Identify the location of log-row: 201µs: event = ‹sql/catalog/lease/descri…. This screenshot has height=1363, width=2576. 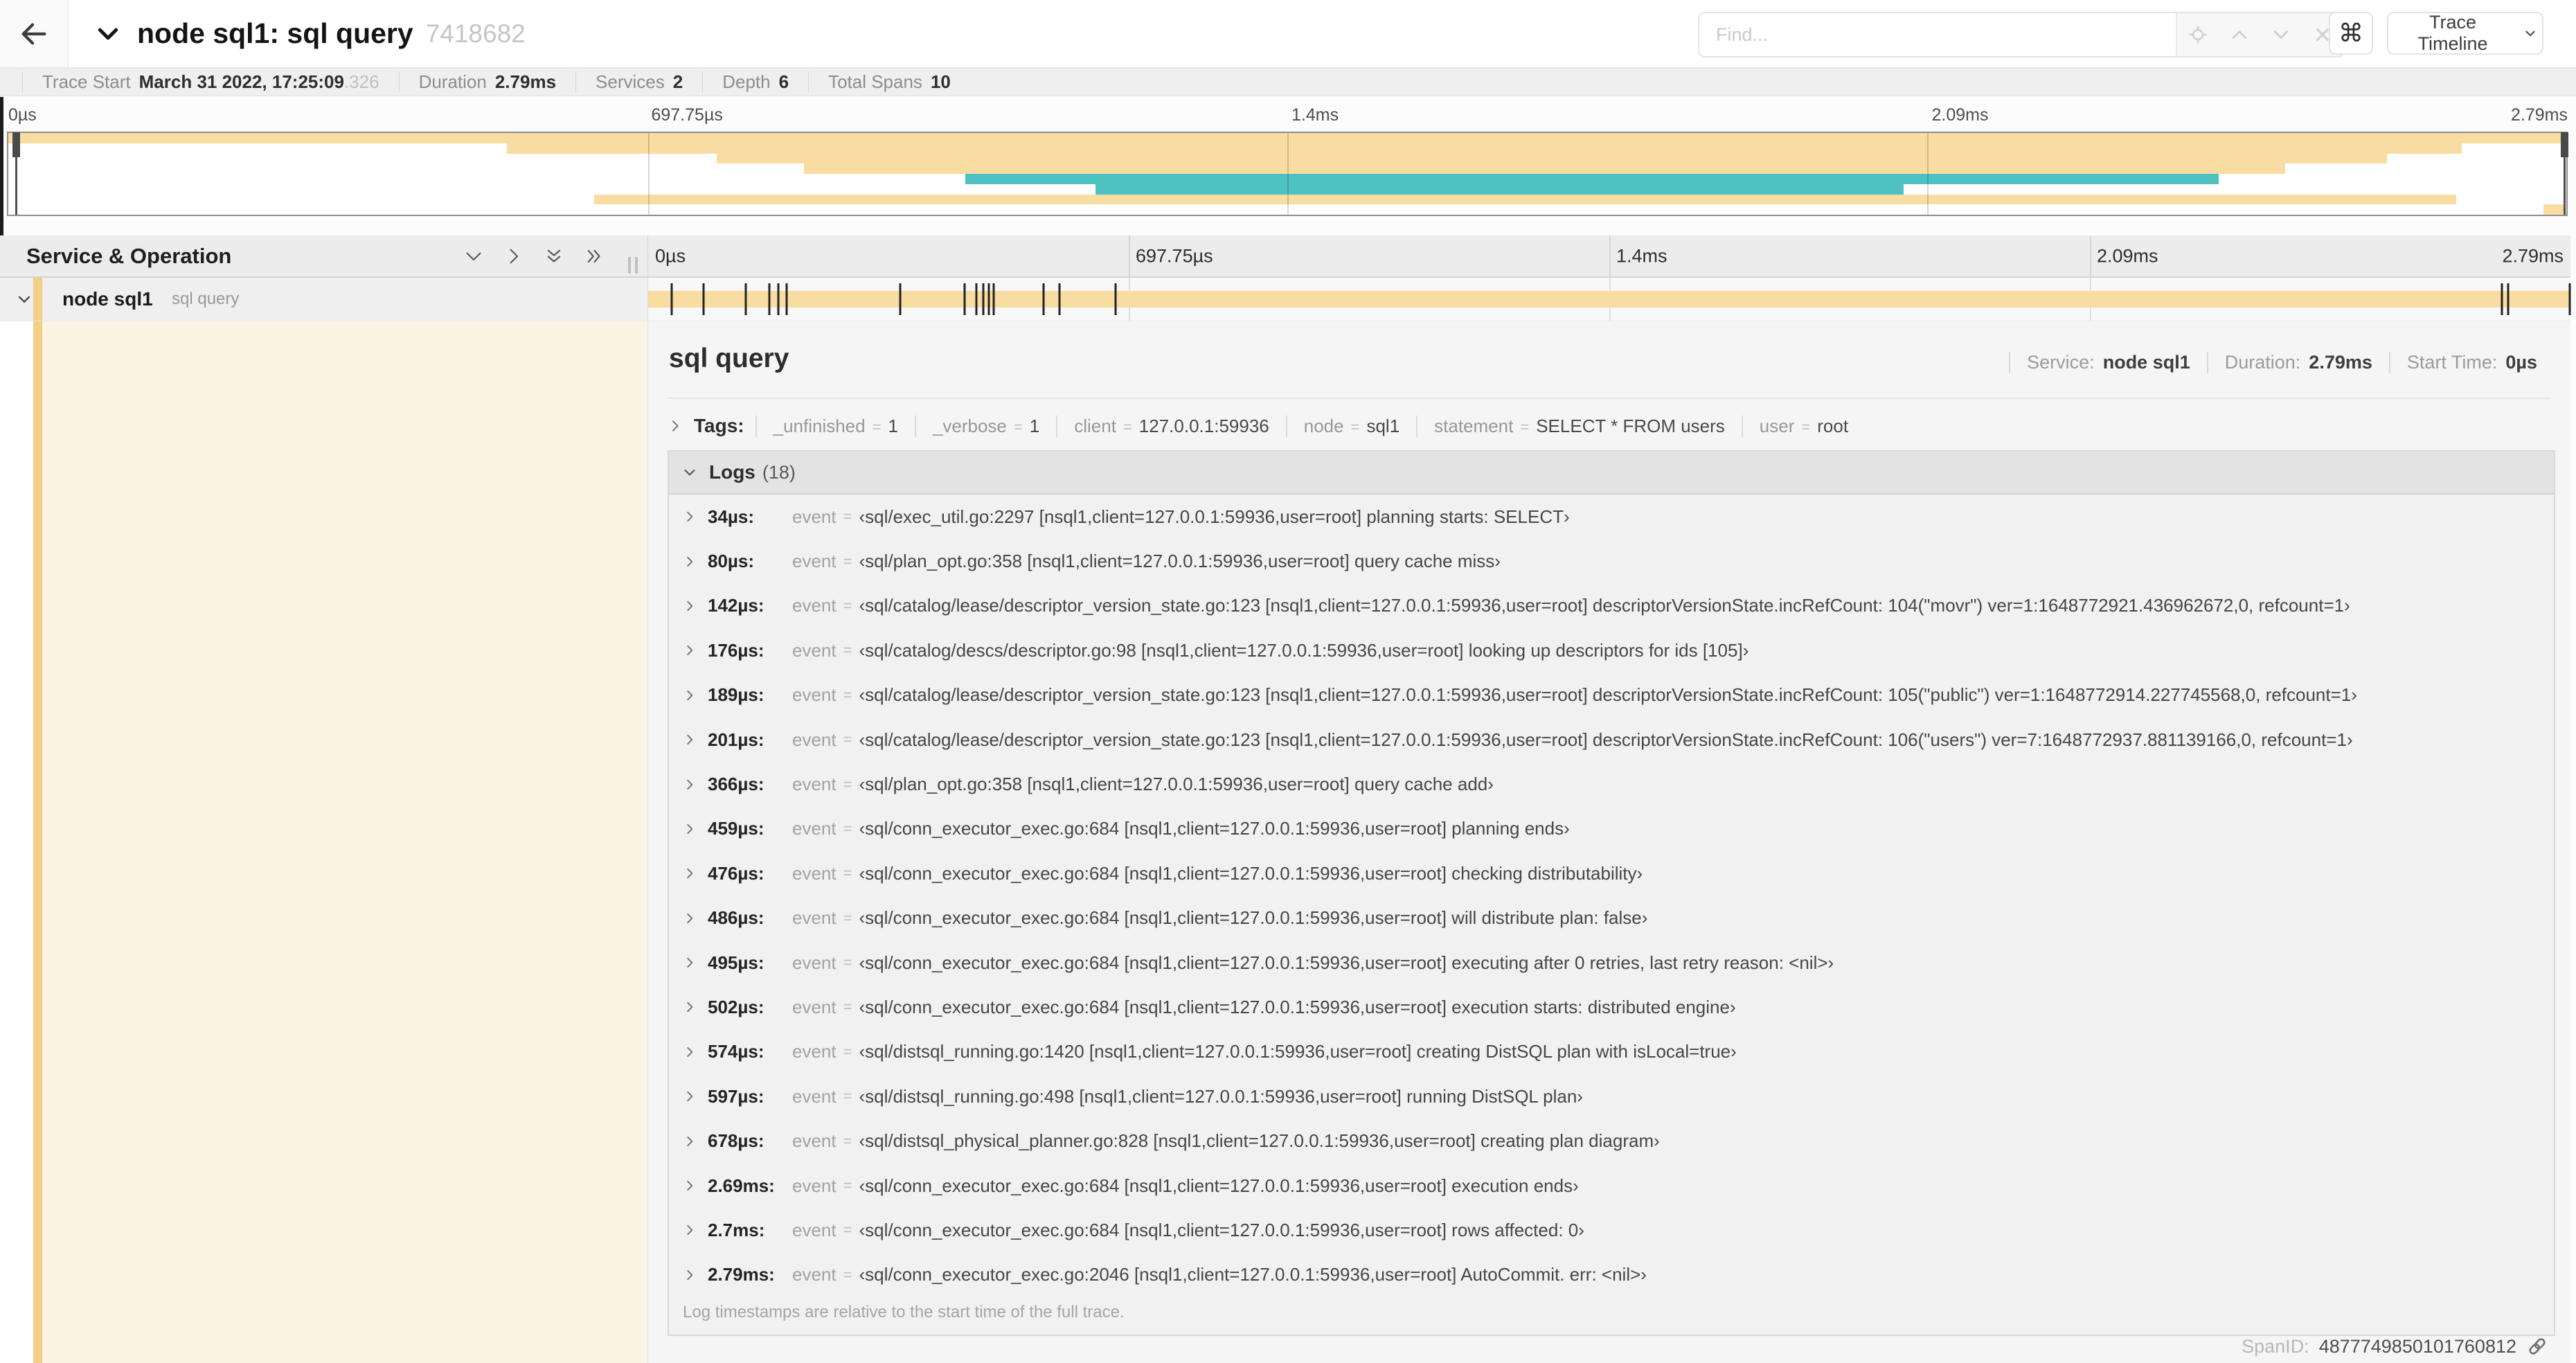
(1612, 740).